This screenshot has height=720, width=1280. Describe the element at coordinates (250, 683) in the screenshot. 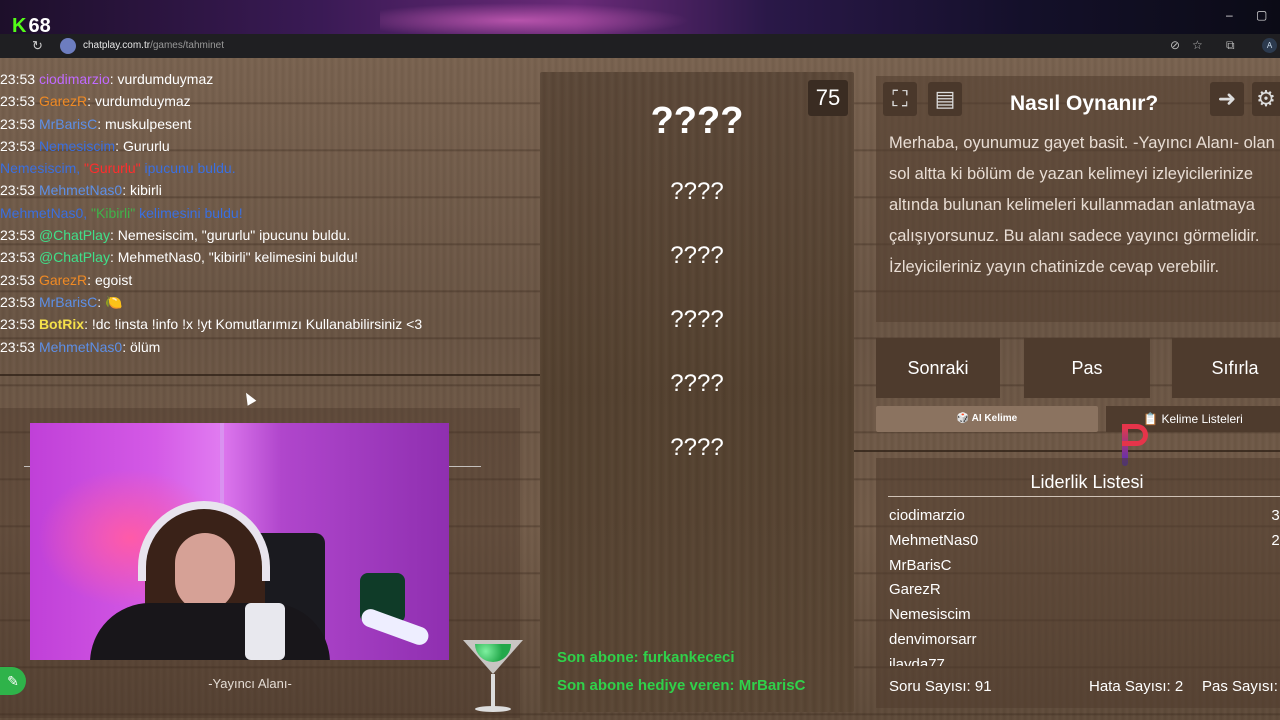

I see `streamer-area-label: -Yayıncı Alanı-` at that location.